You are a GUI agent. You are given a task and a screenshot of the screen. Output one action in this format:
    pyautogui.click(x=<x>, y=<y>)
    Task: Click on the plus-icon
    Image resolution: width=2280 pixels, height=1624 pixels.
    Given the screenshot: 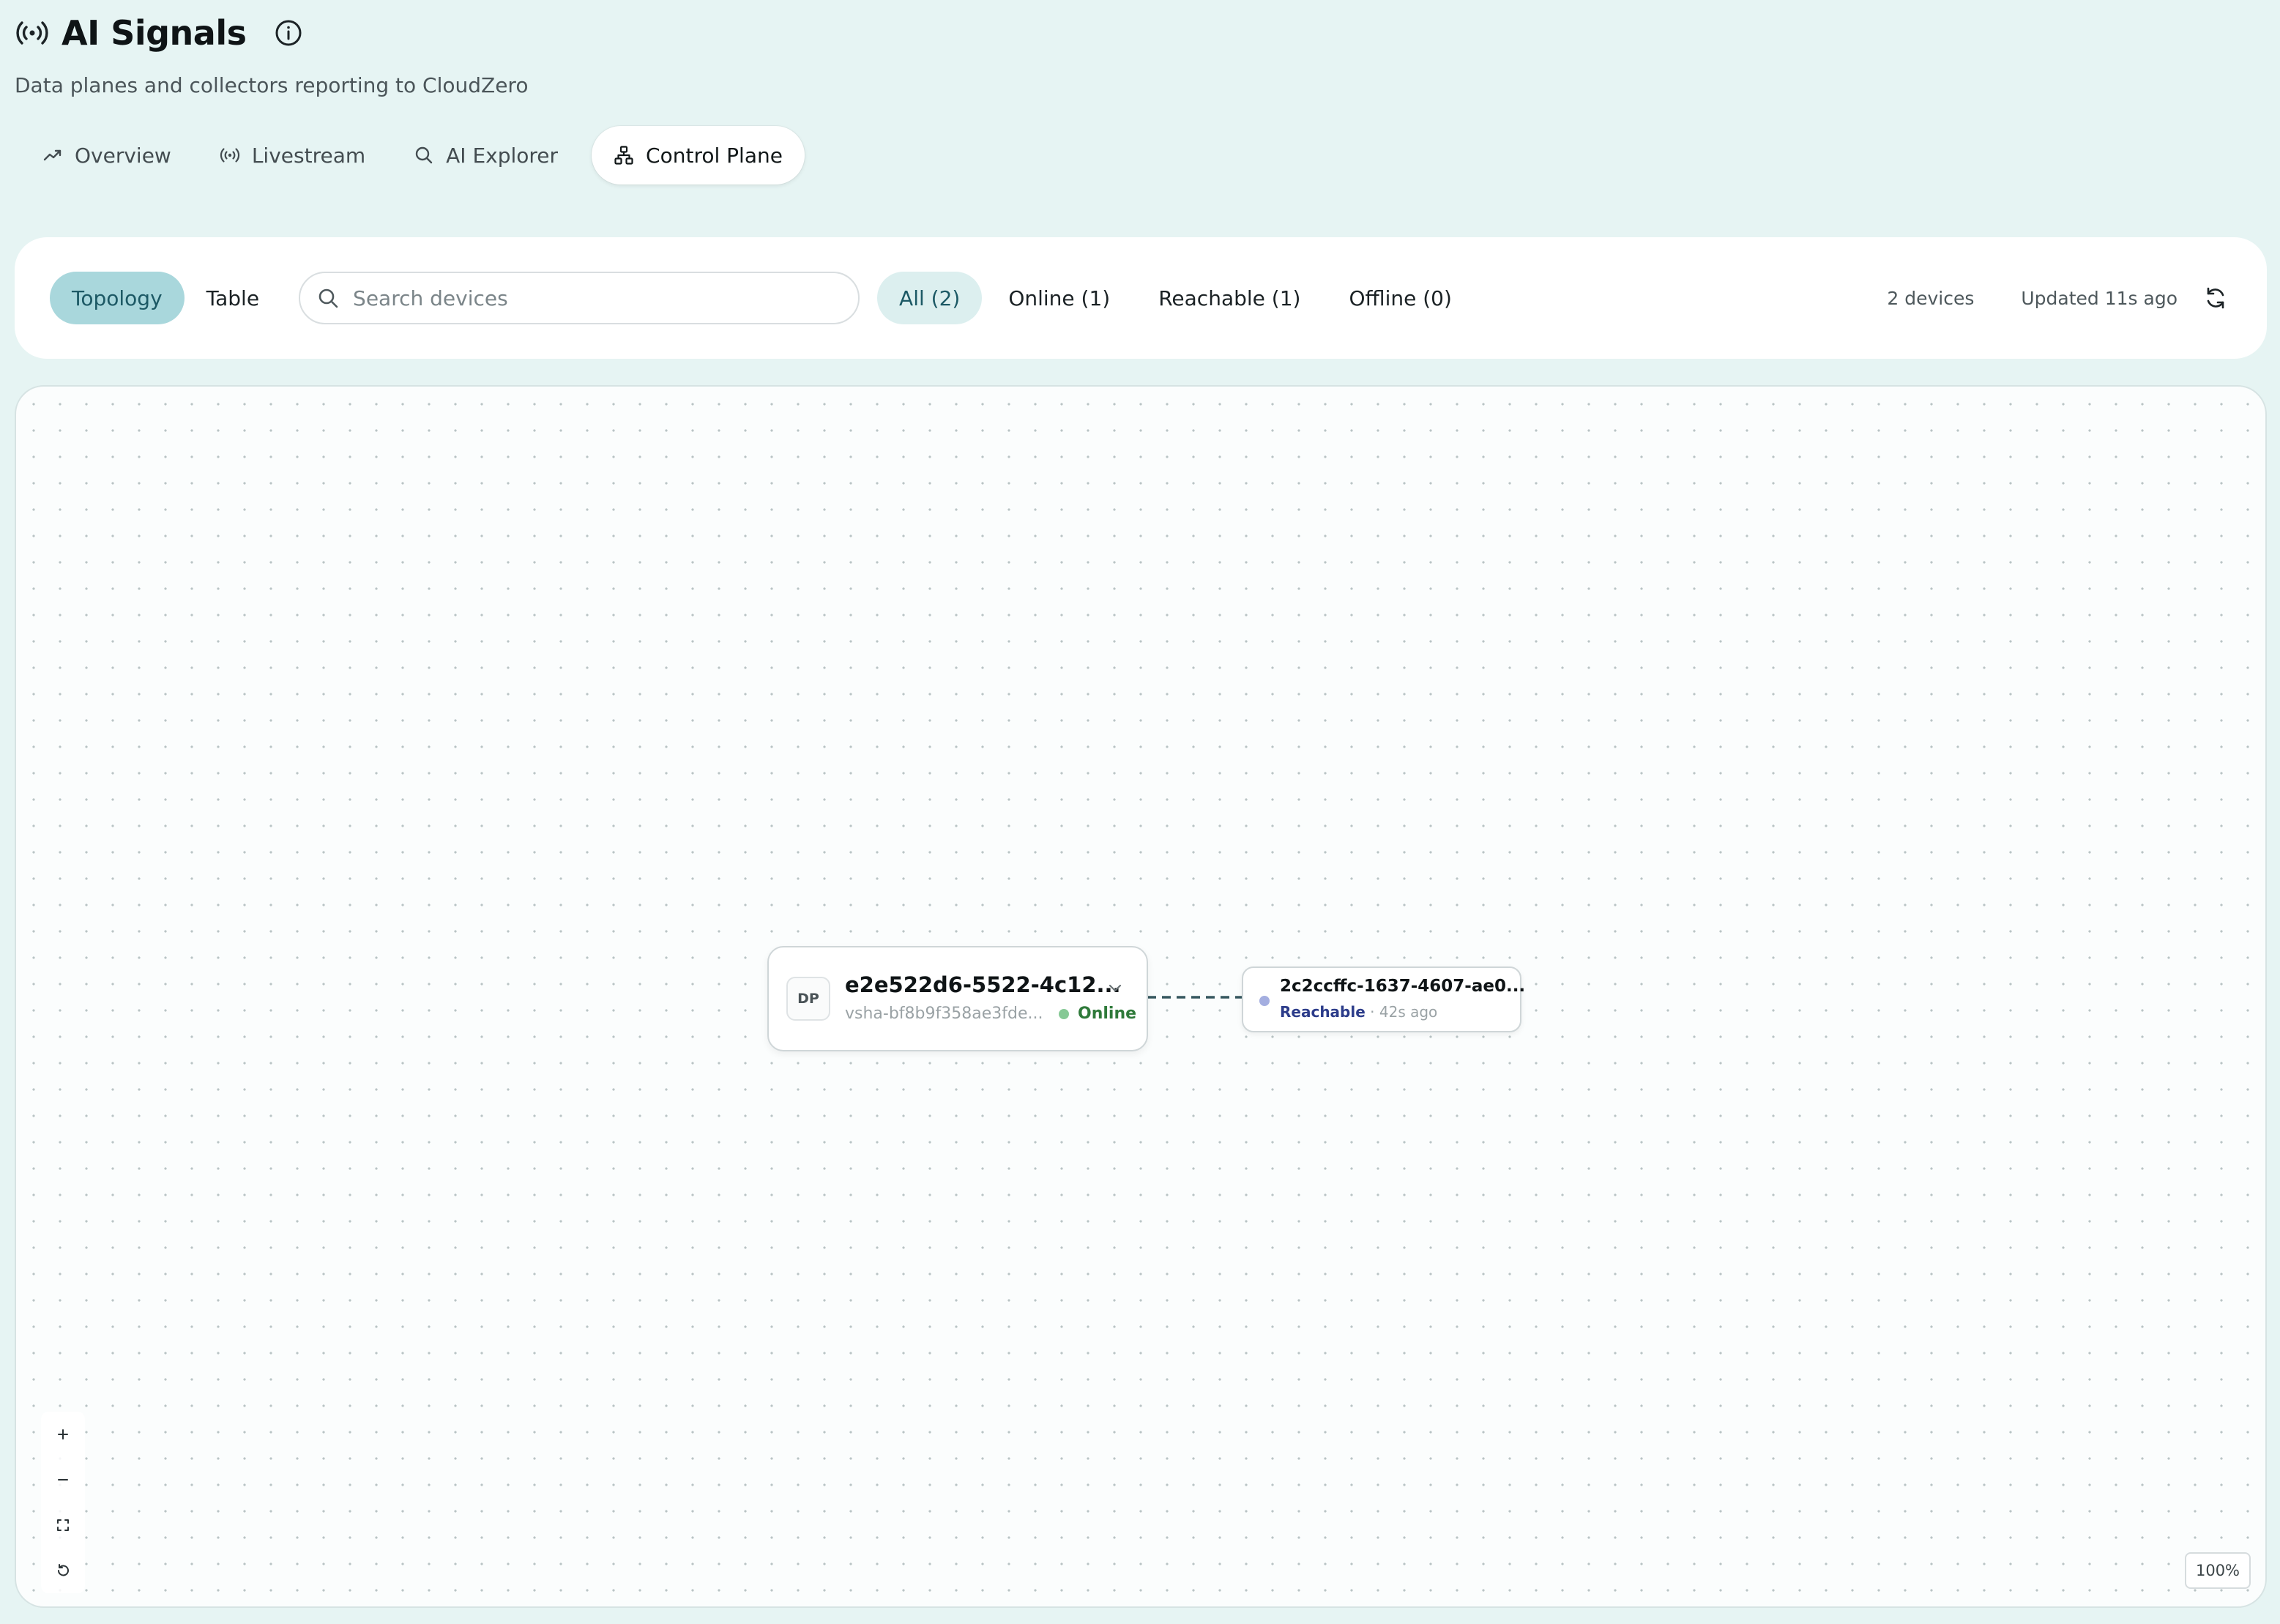 What is the action you would take?
    pyautogui.click(x=63, y=1434)
    